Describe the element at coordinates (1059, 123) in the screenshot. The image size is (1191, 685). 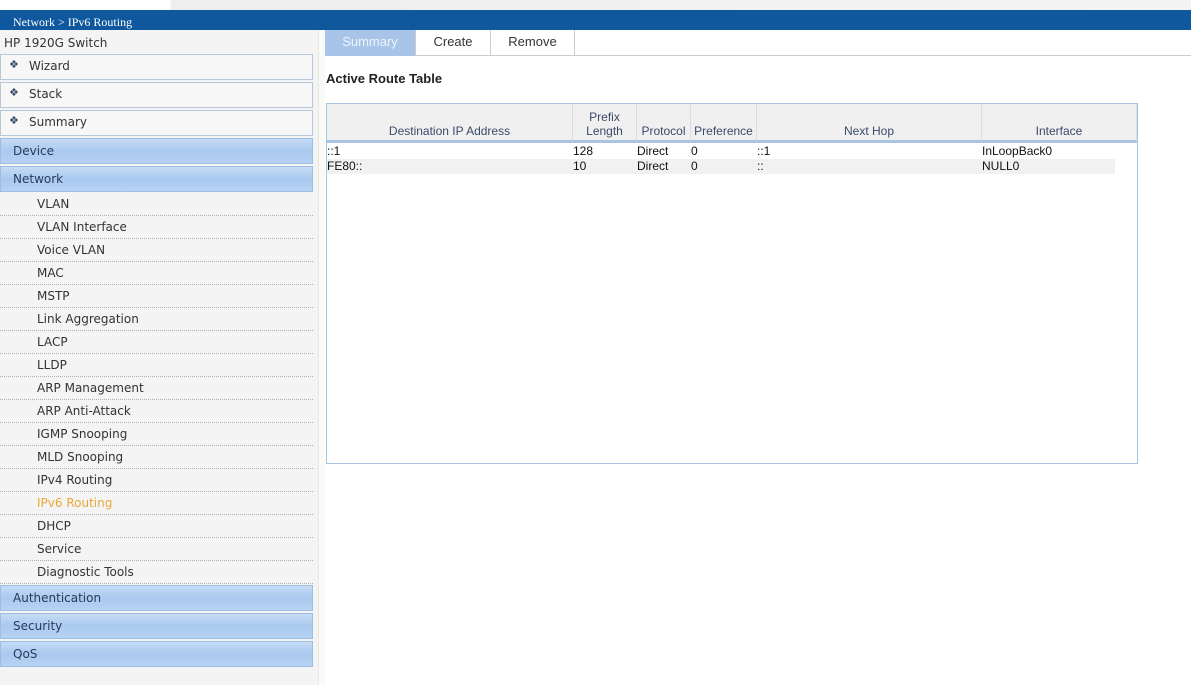
I see `column-header-interface: Interface` at that location.